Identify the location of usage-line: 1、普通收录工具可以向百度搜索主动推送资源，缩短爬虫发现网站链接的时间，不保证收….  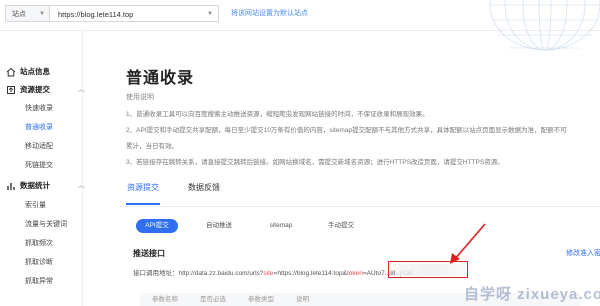
(277, 114).